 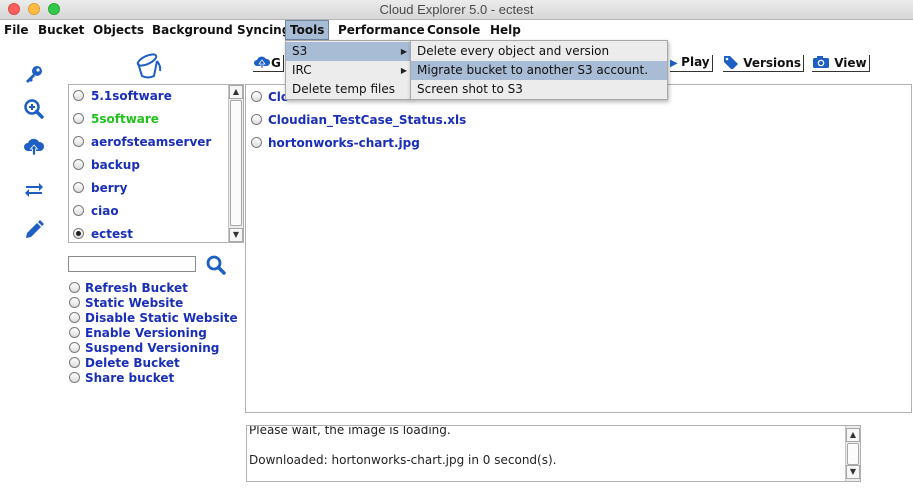 I want to click on delete-bucket-option: Delete Bucket, so click(x=124, y=363).